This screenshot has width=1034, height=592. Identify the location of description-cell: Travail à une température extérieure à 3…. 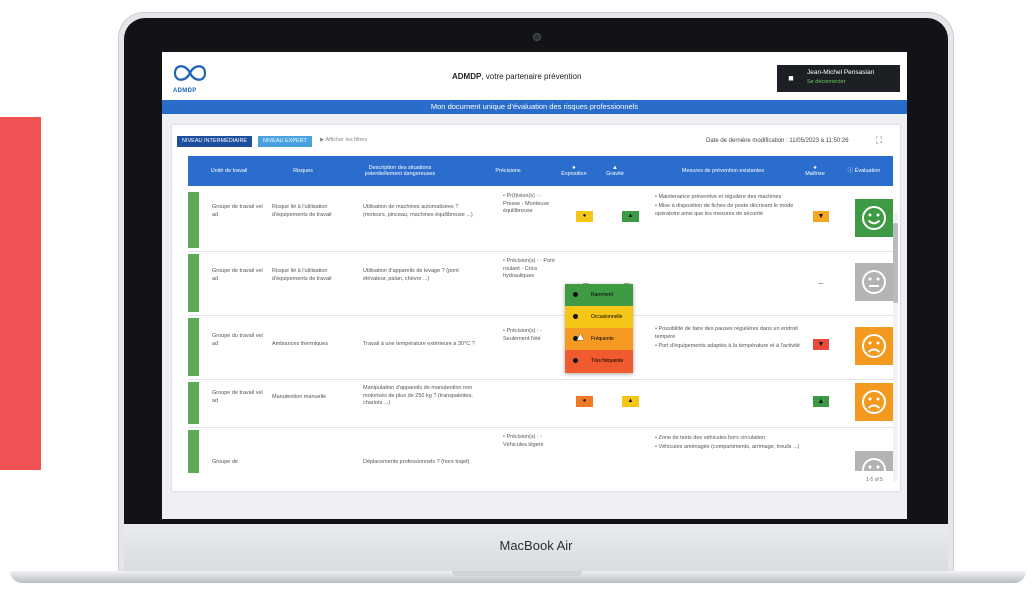
(419, 344).